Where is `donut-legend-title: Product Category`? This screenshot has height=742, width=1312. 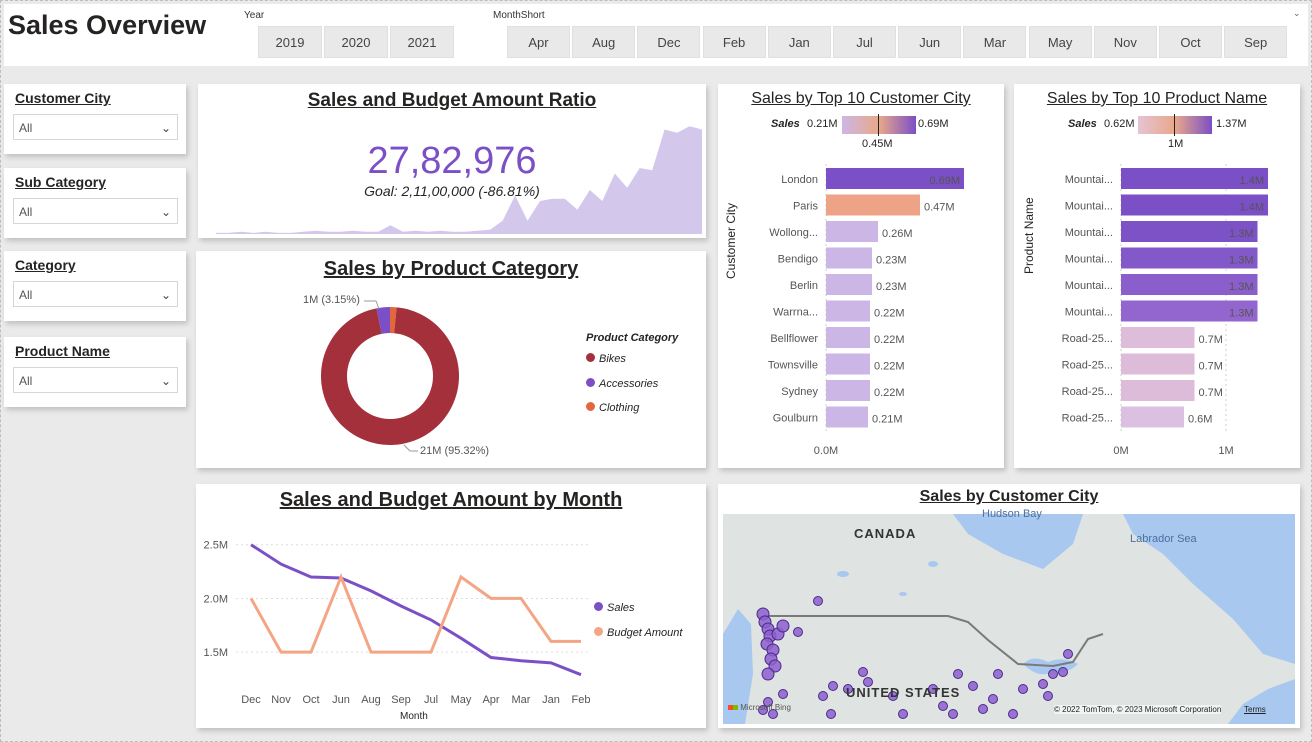
donut-legend-title: Product Category is located at coordinates (632, 338).